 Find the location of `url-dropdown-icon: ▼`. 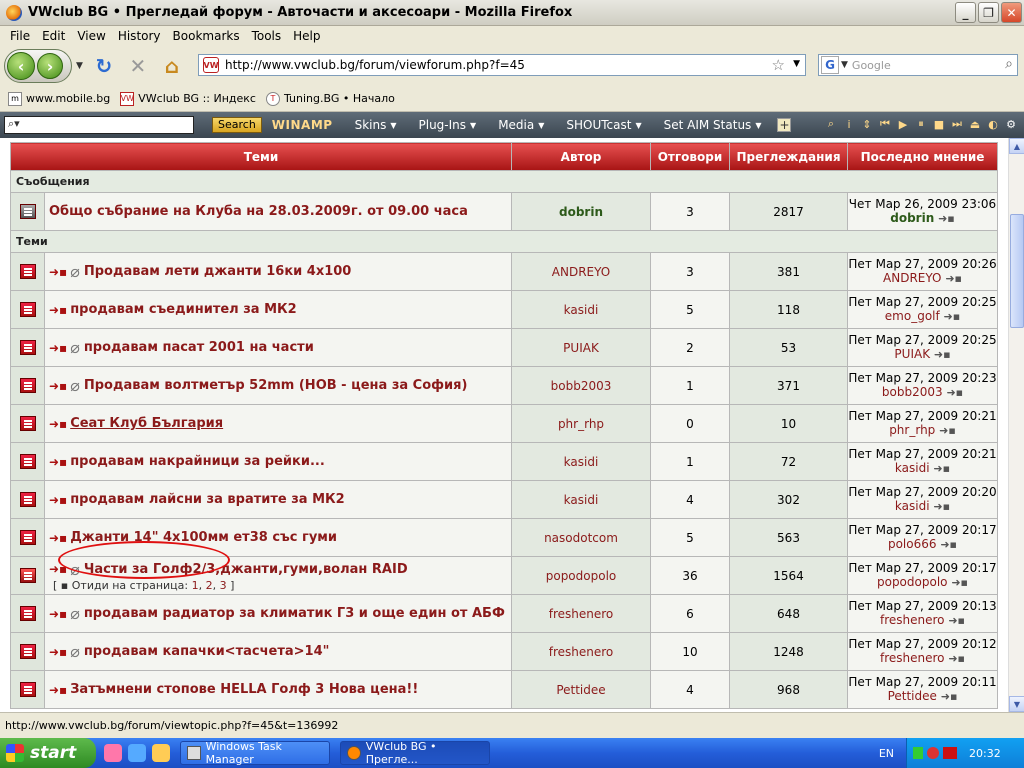

url-dropdown-icon: ▼ is located at coordinates (796, 64).